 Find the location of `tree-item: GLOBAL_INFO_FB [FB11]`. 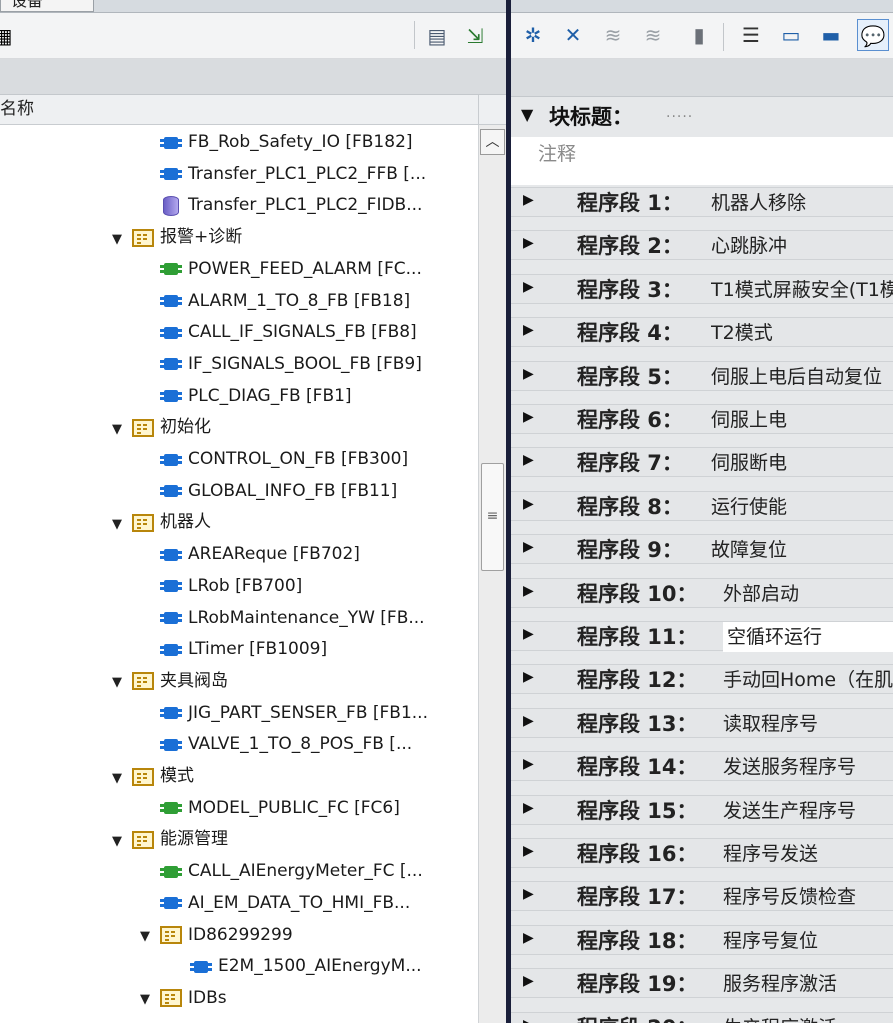

tree-item: GLOBAL_INFO_FB [FB11] is located at coordinates (319, 491).